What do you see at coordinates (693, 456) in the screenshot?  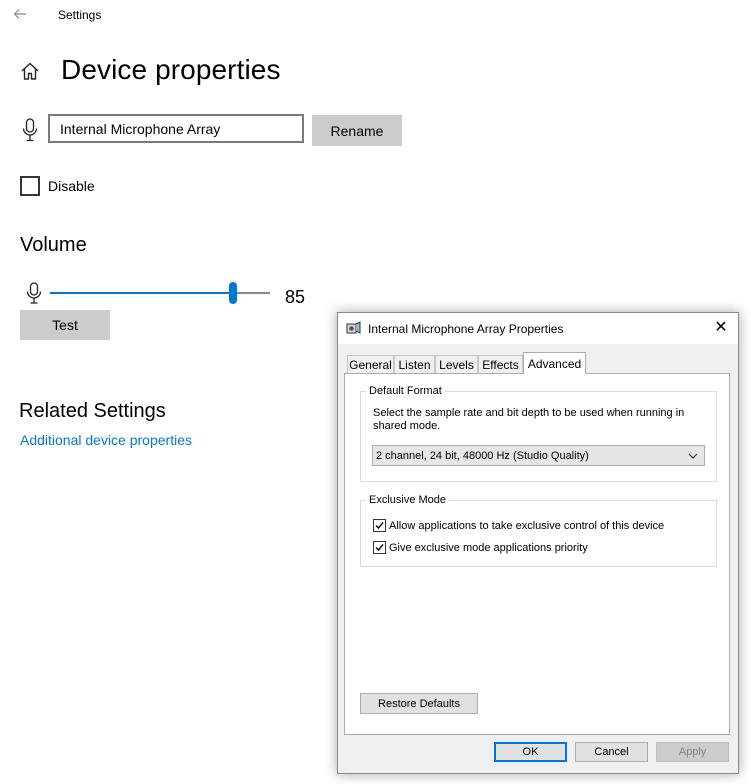 I see `chevron-down-icon` at bounding box center [693, 456].